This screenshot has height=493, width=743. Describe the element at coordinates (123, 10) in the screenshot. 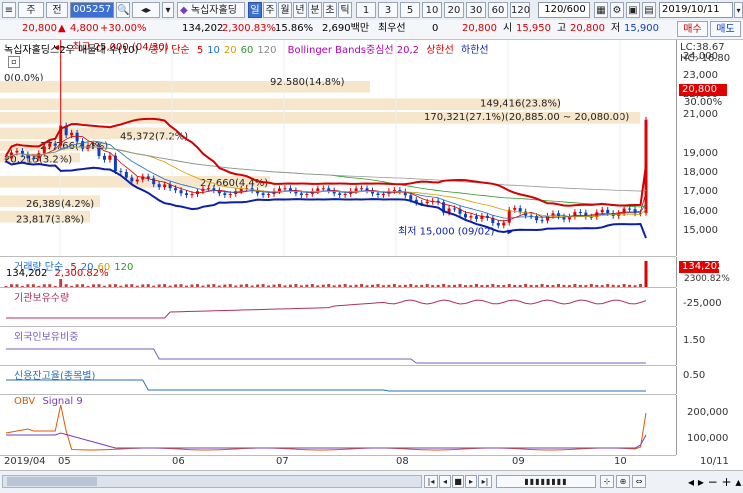

I see `search-icon: 🔍` at that location.